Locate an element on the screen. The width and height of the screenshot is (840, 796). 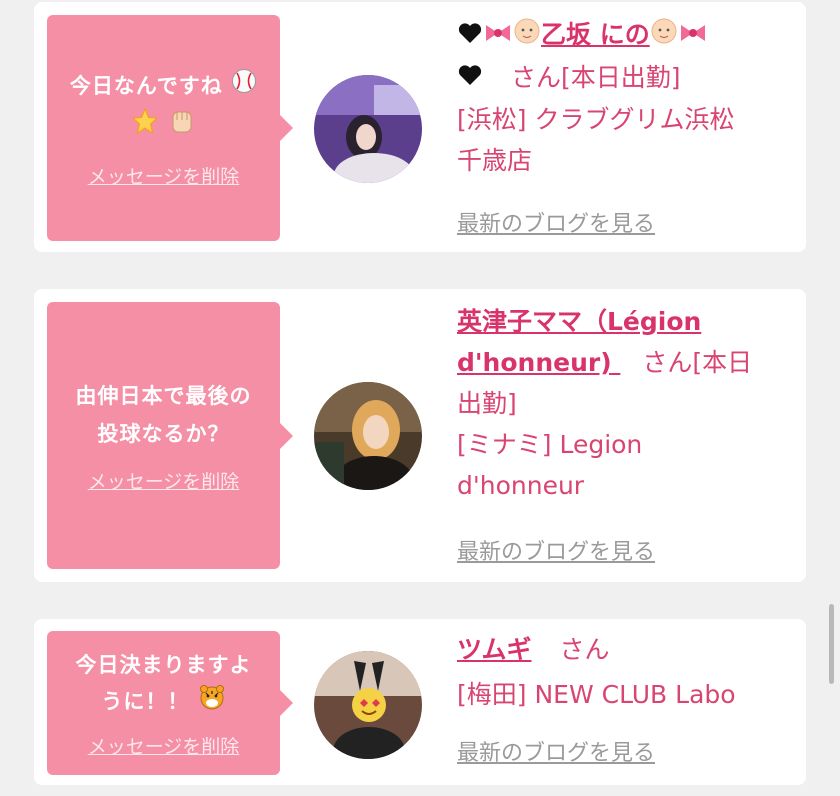
cast-info: ツムギ さん [梅田] NEW CLUB Labo is located at coordinates (627, 672).